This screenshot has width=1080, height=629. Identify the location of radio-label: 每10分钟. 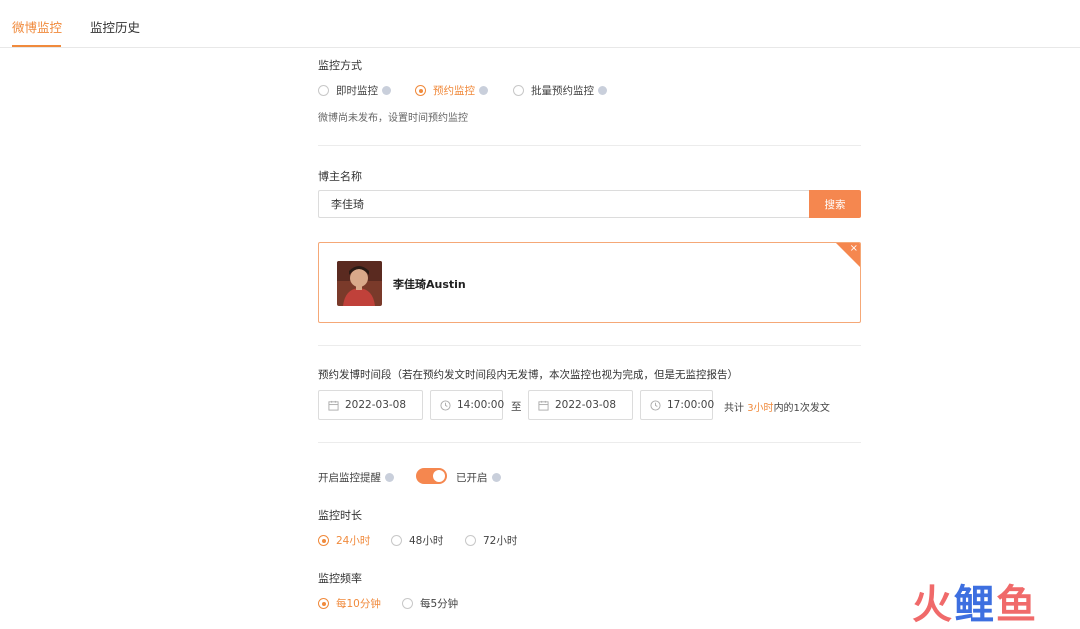
(358, 604).